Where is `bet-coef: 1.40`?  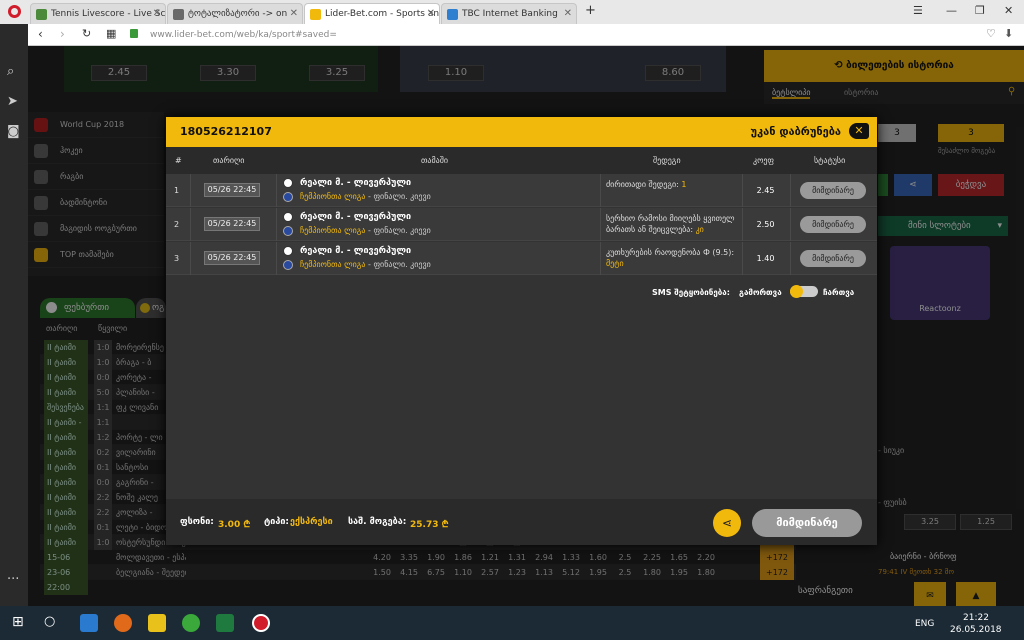 bet-coef: 1.40 is located at coordinates (765, 258).